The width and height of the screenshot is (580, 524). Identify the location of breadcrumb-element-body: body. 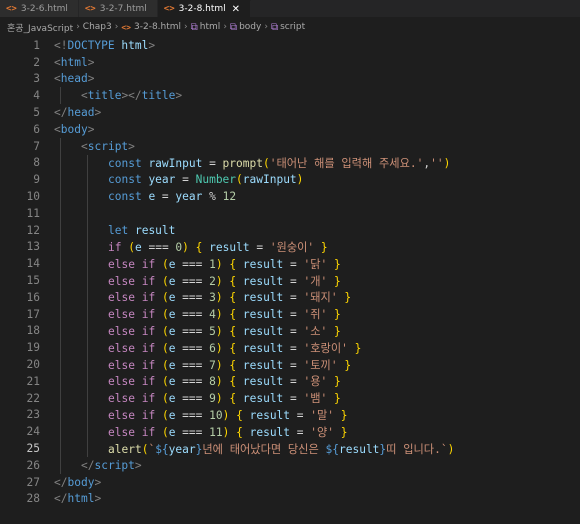
(250, 27).